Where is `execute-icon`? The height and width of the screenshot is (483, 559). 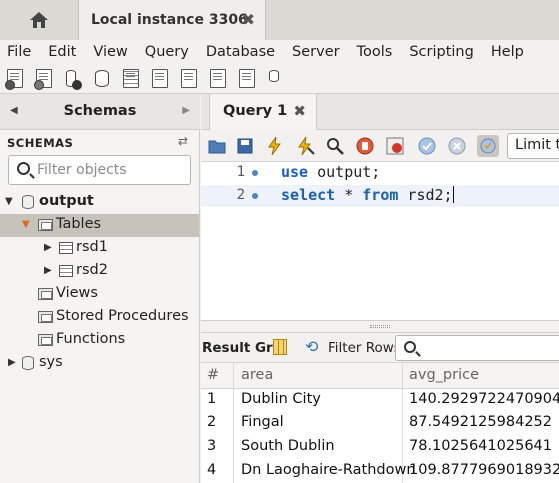
execute-icon is located at coordinates (275, 146).